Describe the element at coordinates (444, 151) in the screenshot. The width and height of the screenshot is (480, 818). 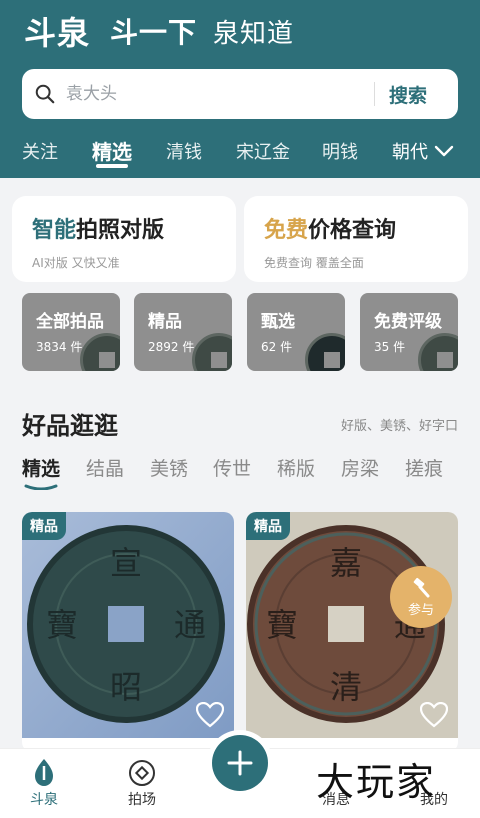
I see `chevron-down-icon` at that location.